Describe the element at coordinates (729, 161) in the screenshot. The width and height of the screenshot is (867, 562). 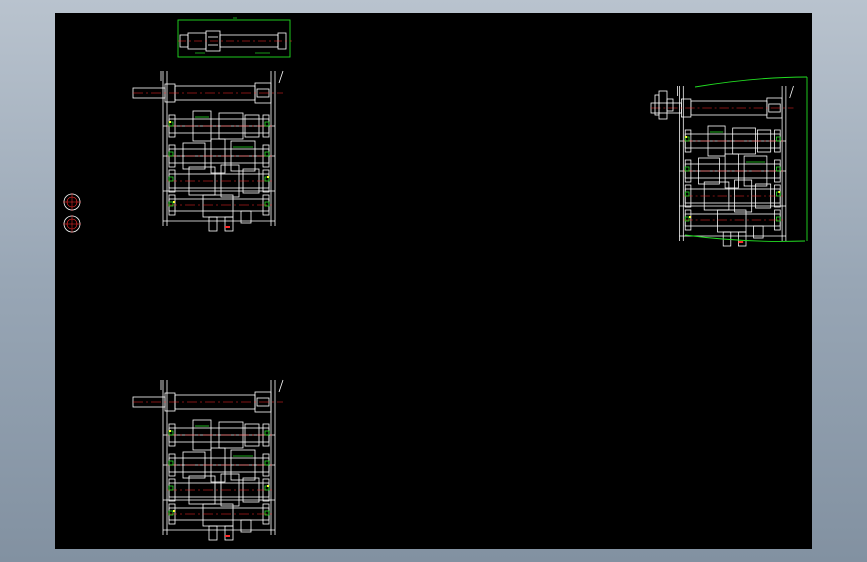
I see `assembly-view-right` at that location.